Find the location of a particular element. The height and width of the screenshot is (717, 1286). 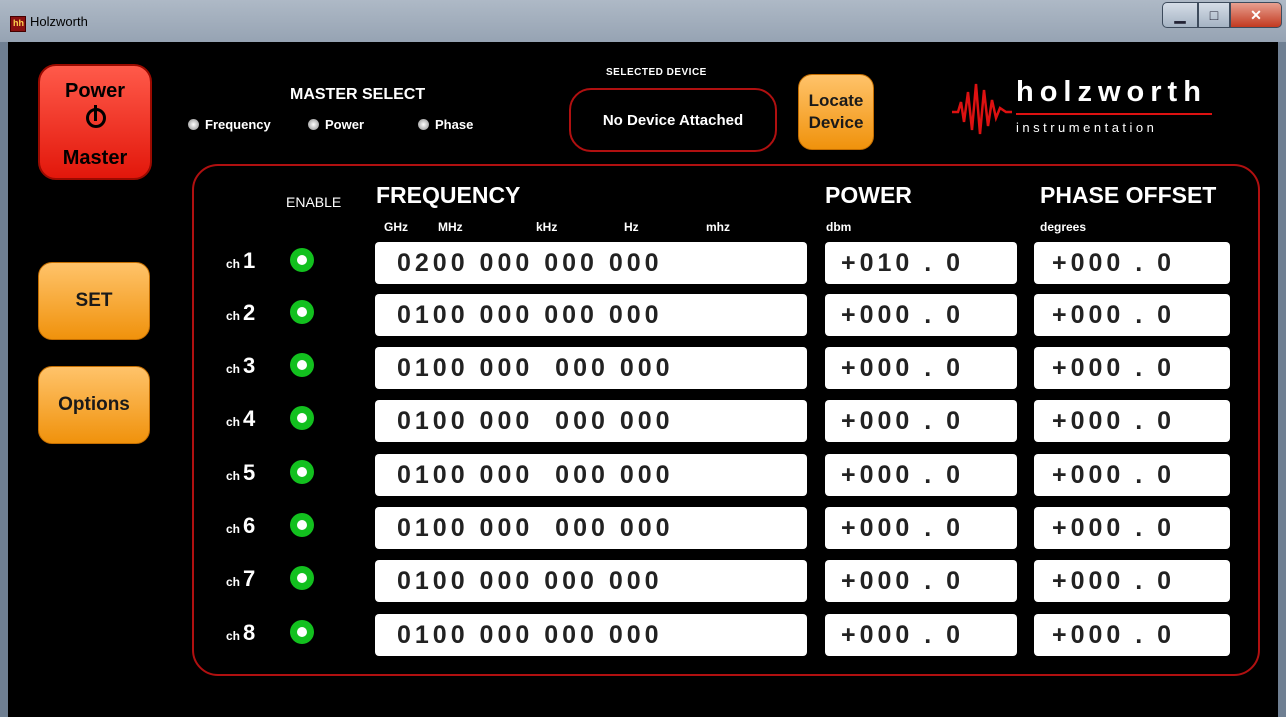

logo-divider is located at coordinates (1114, 114).